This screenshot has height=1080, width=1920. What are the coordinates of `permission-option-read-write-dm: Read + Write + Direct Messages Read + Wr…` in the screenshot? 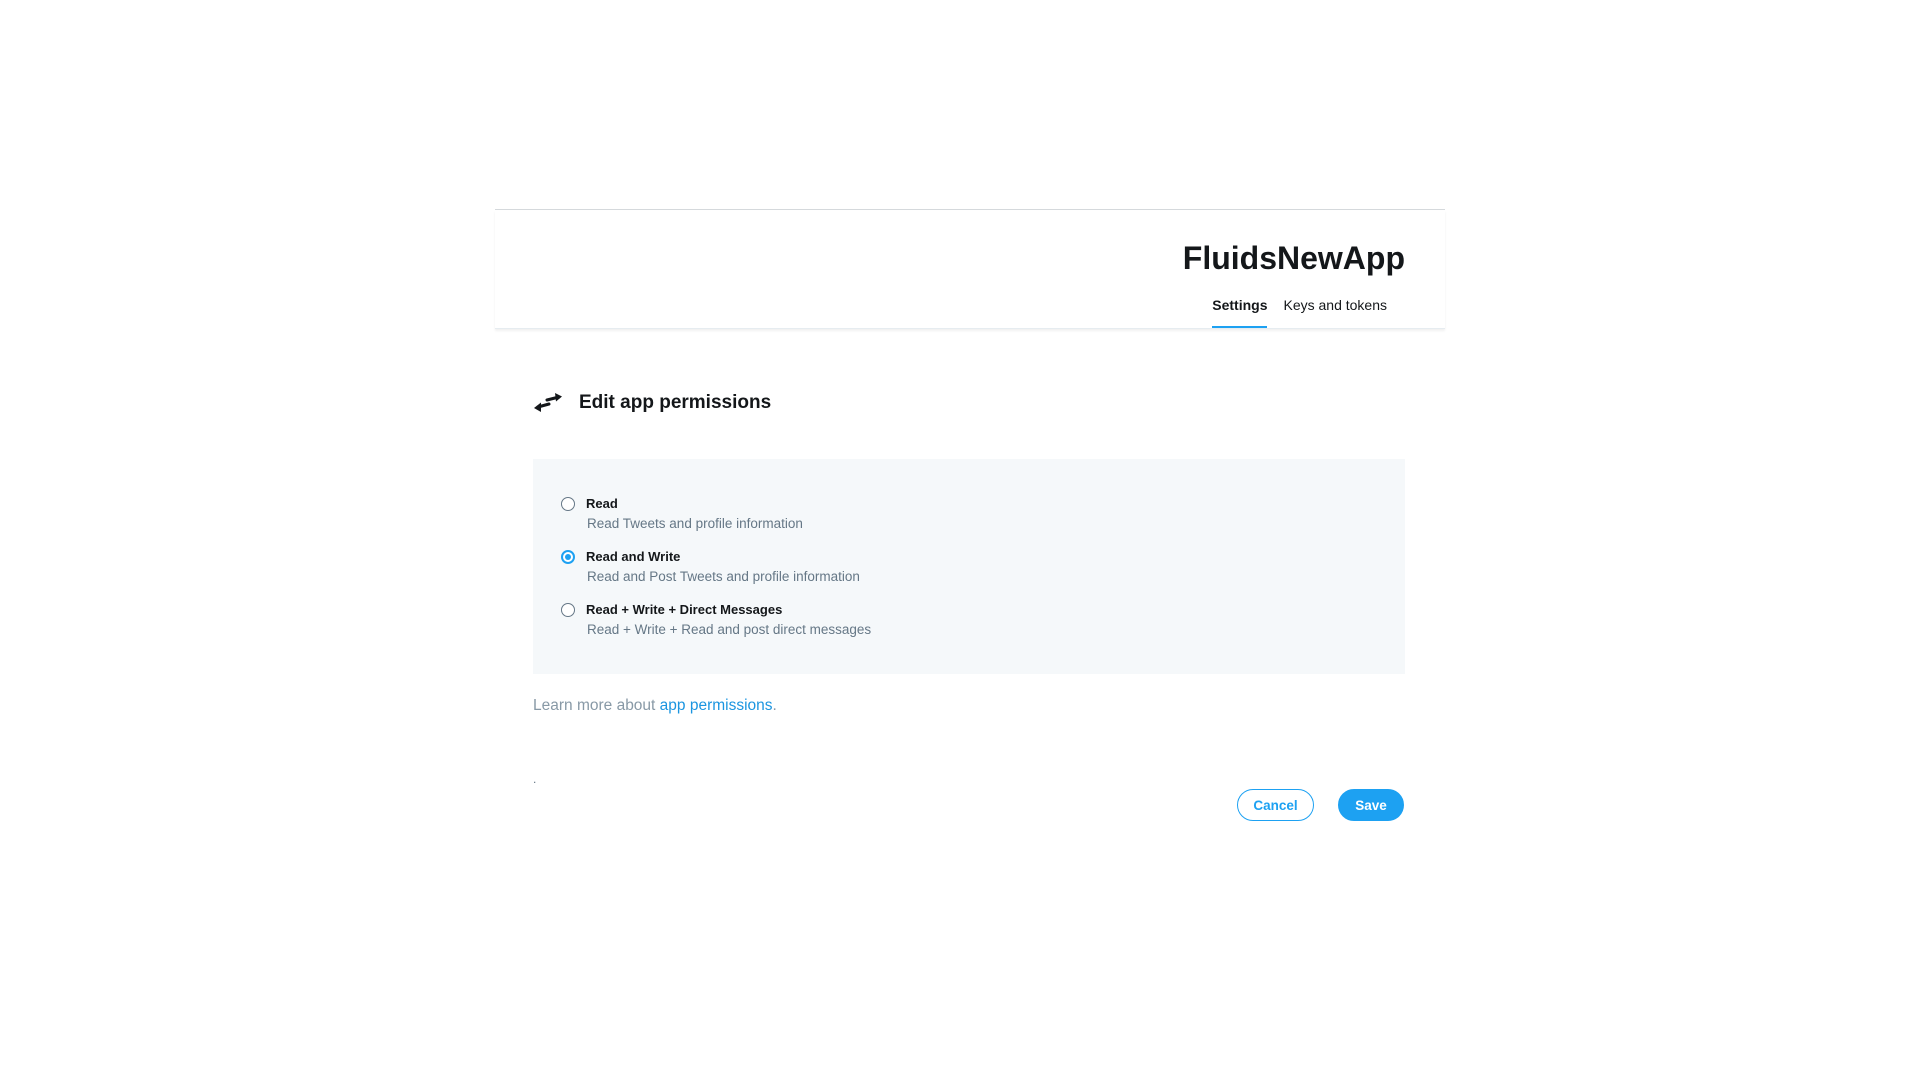 It's located at (716, 620).